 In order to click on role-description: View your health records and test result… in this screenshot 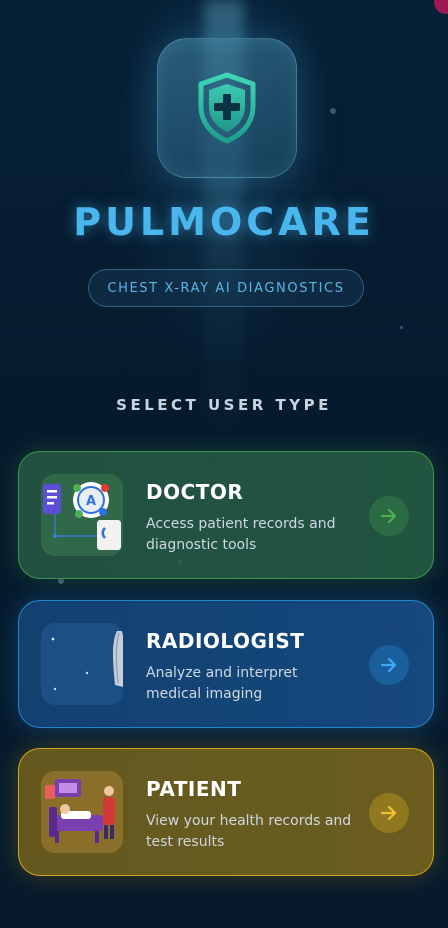, I will do `click(249, 831)`.